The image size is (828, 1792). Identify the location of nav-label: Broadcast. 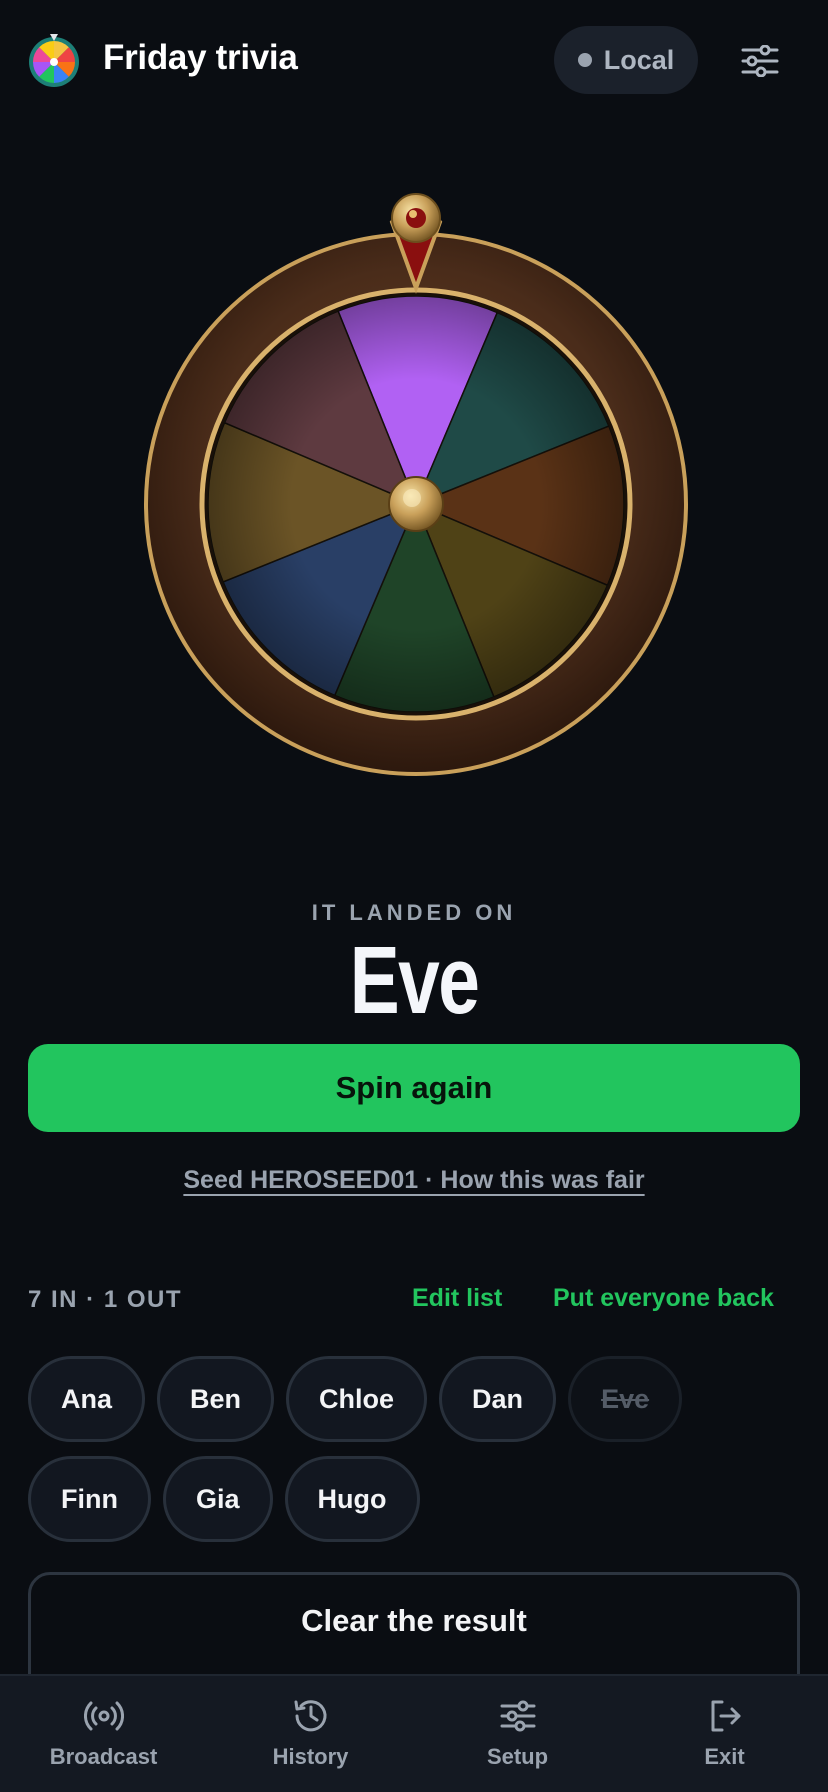
(103, 1756).